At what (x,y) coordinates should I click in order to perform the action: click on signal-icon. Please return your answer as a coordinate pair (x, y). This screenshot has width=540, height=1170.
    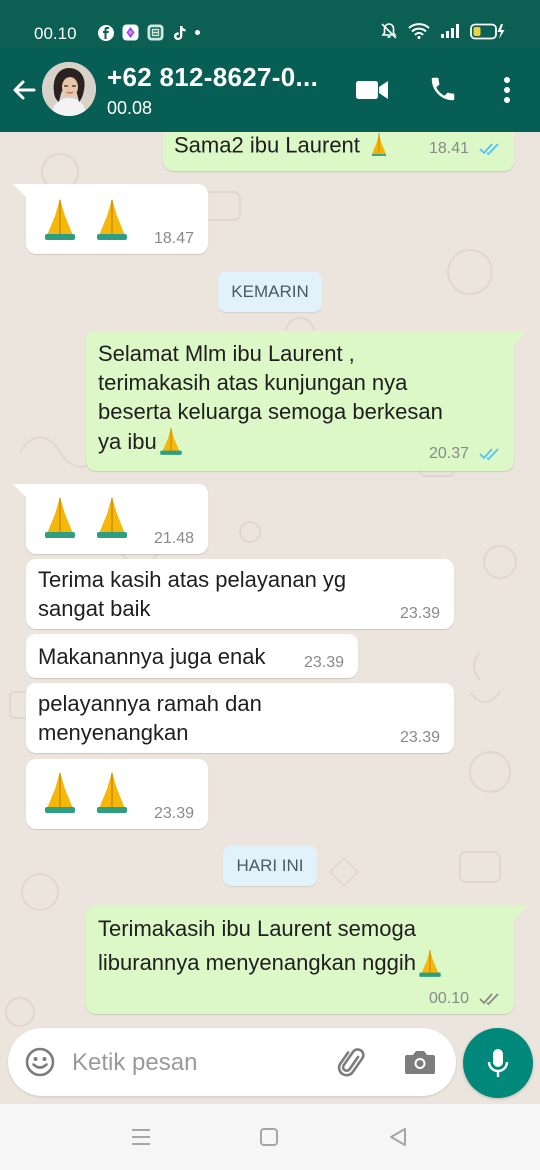
    Looking at the image, I should click on (450, 31).